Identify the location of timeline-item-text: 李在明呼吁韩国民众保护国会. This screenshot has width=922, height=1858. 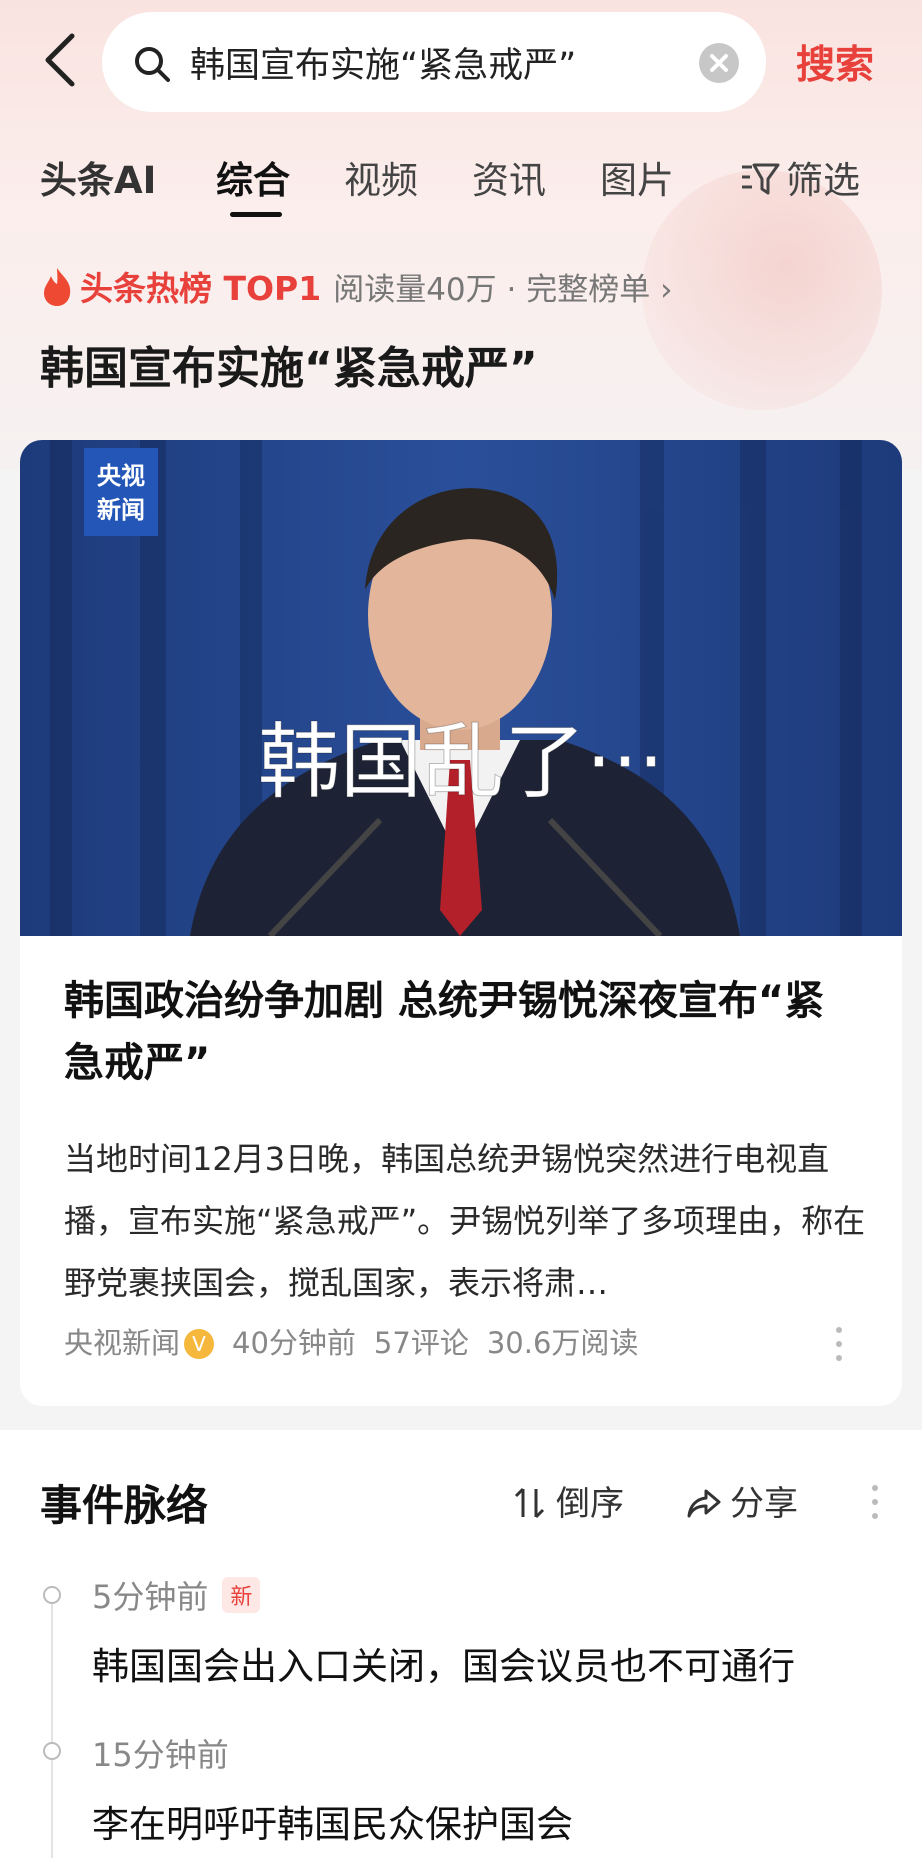
(332, 1821).